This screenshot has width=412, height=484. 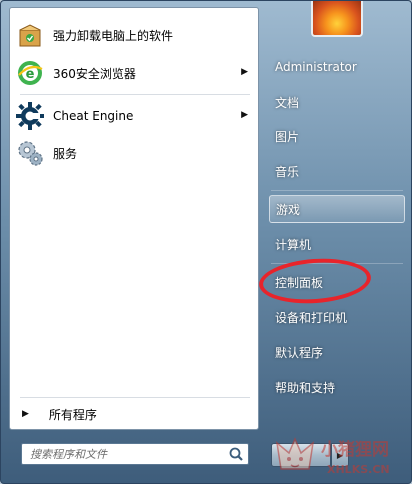 What do you see at coordinates (293, 244) in the screenshot?
I see `right-item-label: 计算机` at bounding box center [293, 244].